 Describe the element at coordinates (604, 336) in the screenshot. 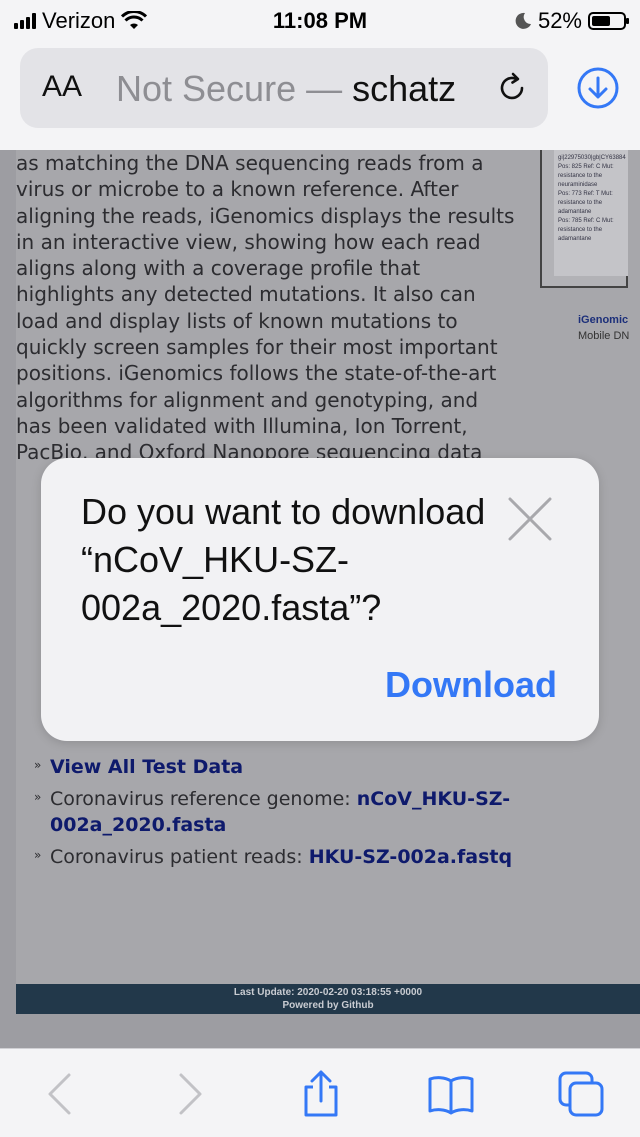

I see `caption-subtitle: Mobile DN` at that location.